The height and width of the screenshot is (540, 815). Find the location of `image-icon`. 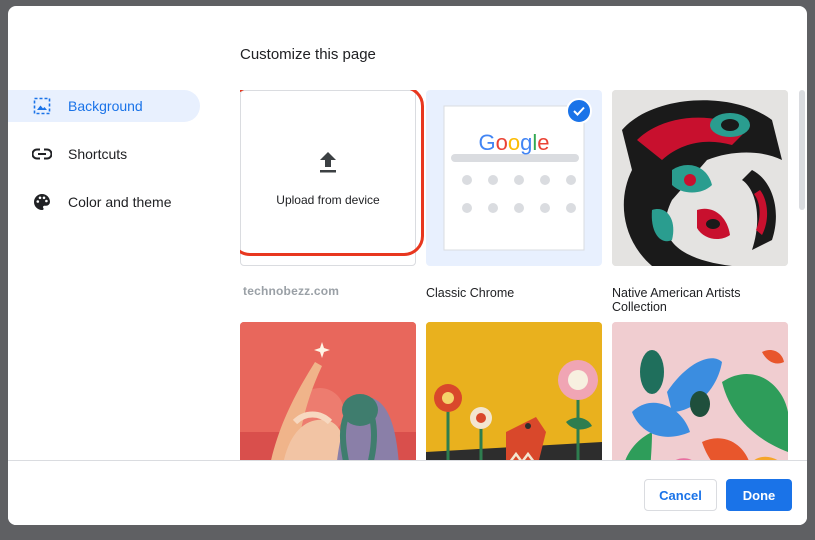

image-icon is located at coordinates (42, 106).